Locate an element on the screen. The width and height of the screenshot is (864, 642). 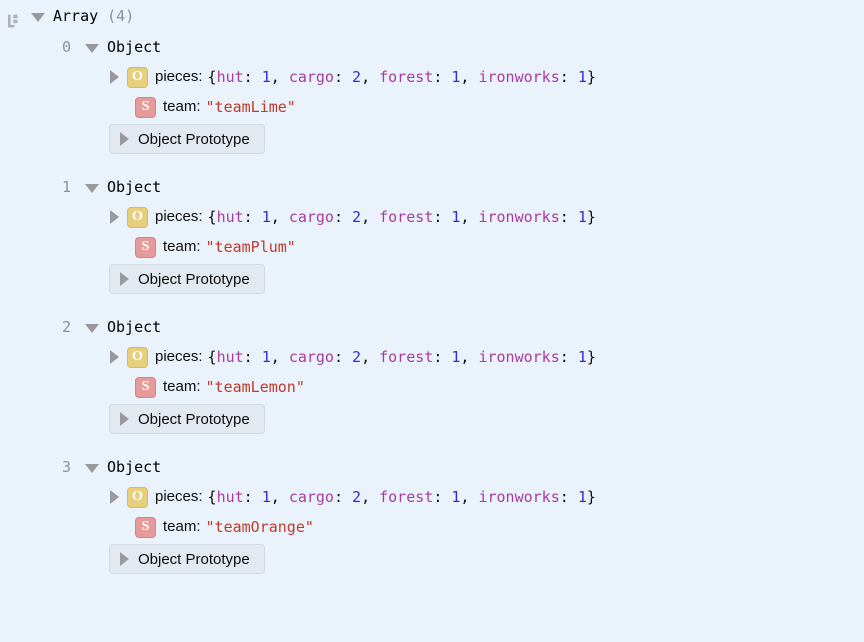
array-root-row: Array (4) is located at coordinates (432, 16).